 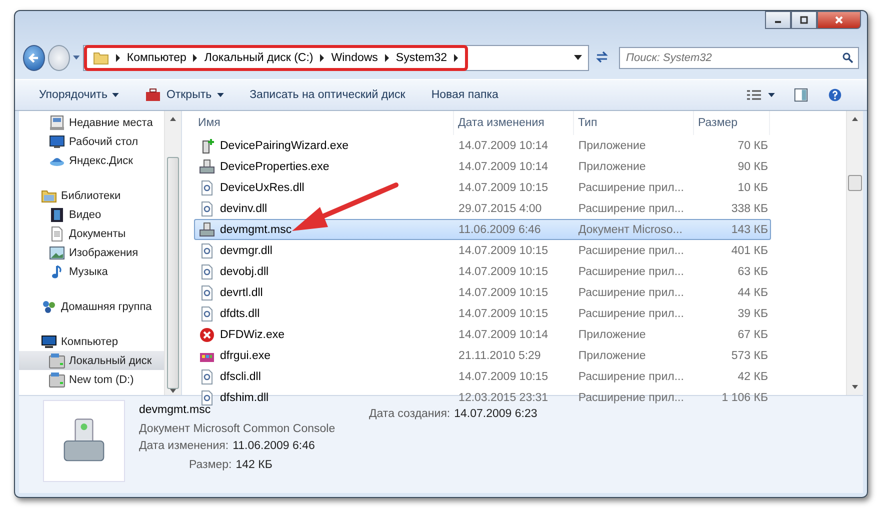 What do you see at coordinates (496, 414) in the screenshot?
I see `field-value: 14.07.2009 6:23` at bounding box center [496, 414].